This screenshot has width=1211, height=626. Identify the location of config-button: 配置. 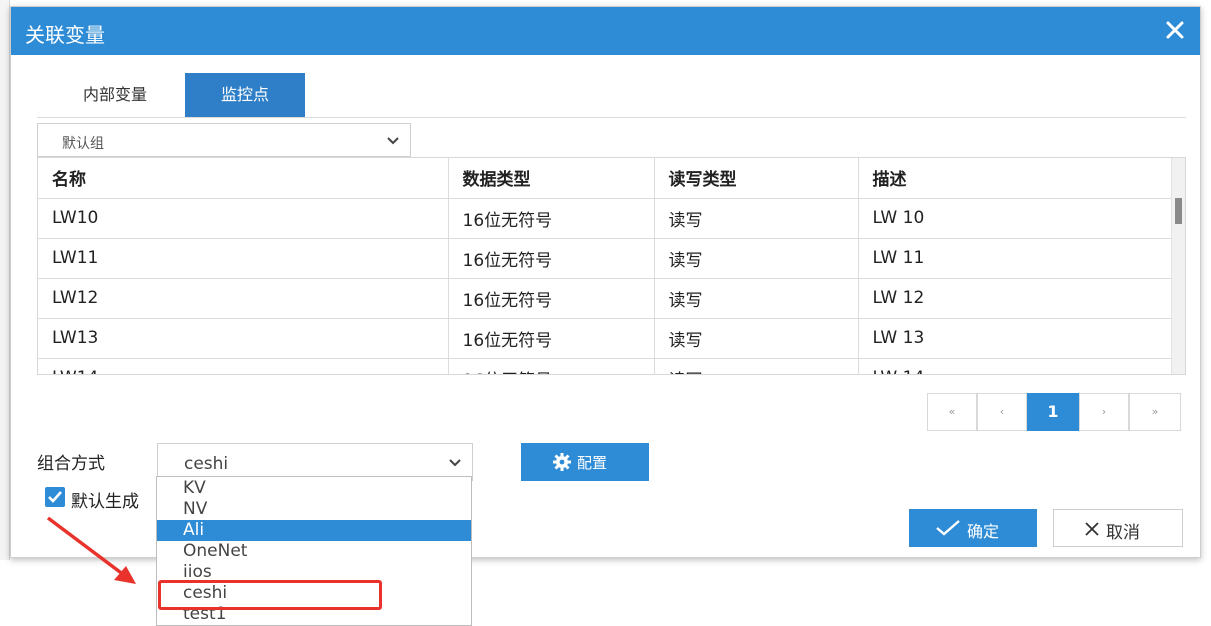
(585, 462).